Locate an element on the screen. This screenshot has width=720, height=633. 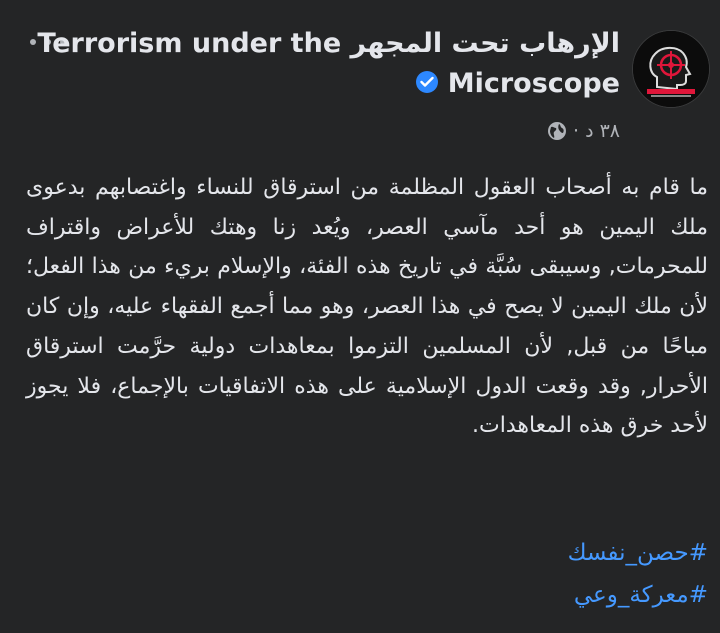
author-name-english: Terrorism under the is located at coordinates (189, 43).